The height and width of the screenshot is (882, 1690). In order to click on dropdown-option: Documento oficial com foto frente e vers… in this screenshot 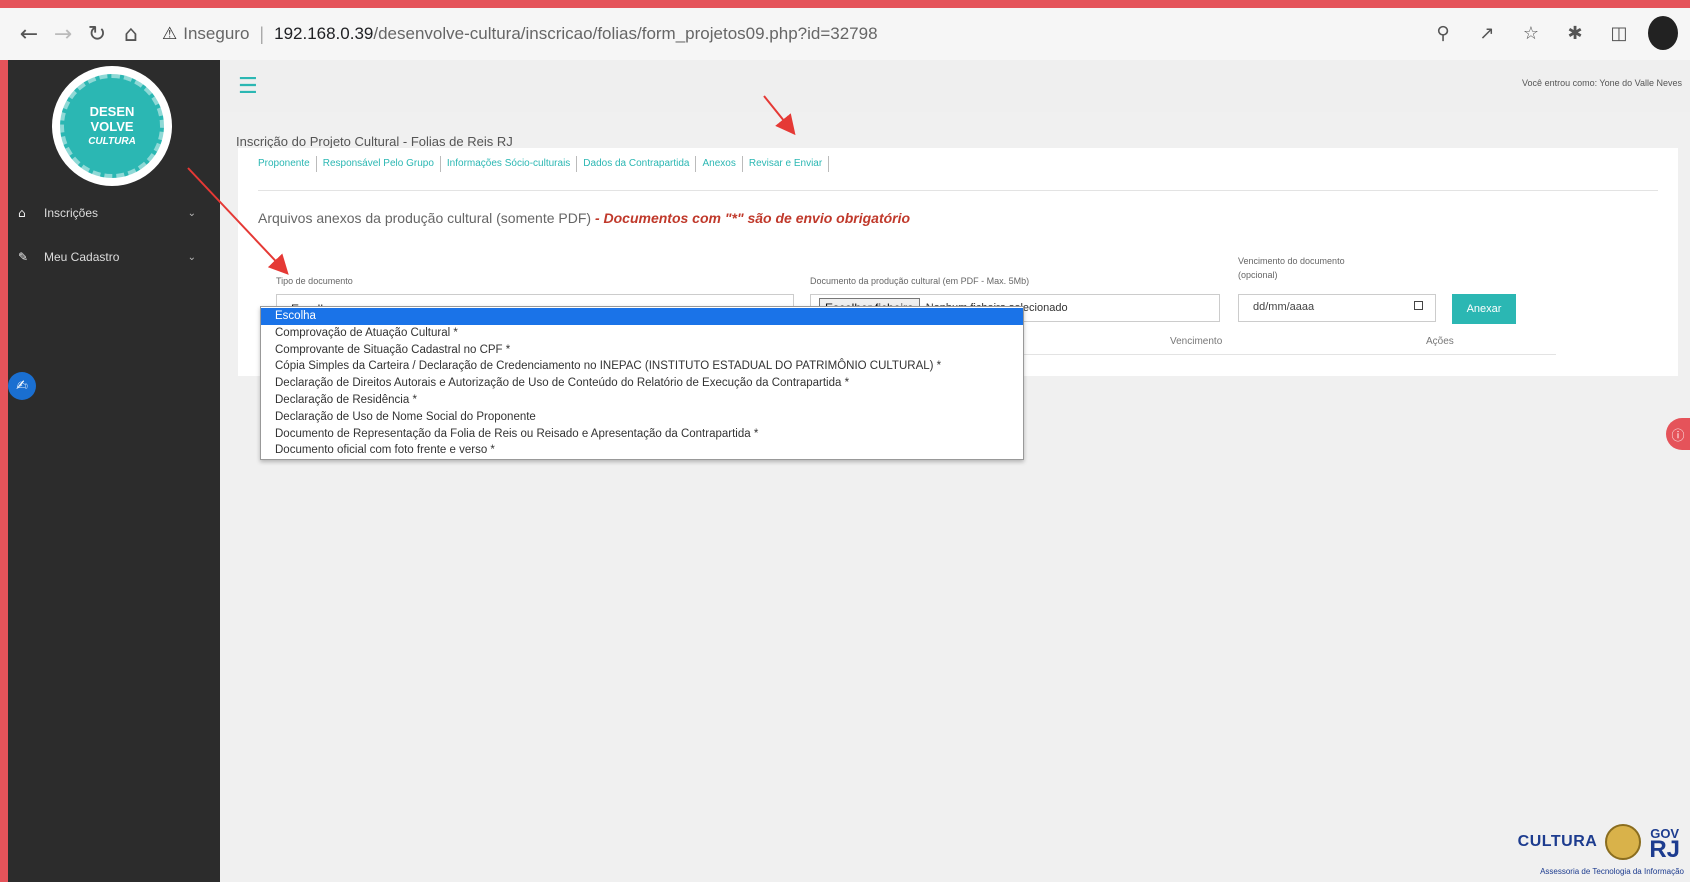, I will do `click(642, 450)`.